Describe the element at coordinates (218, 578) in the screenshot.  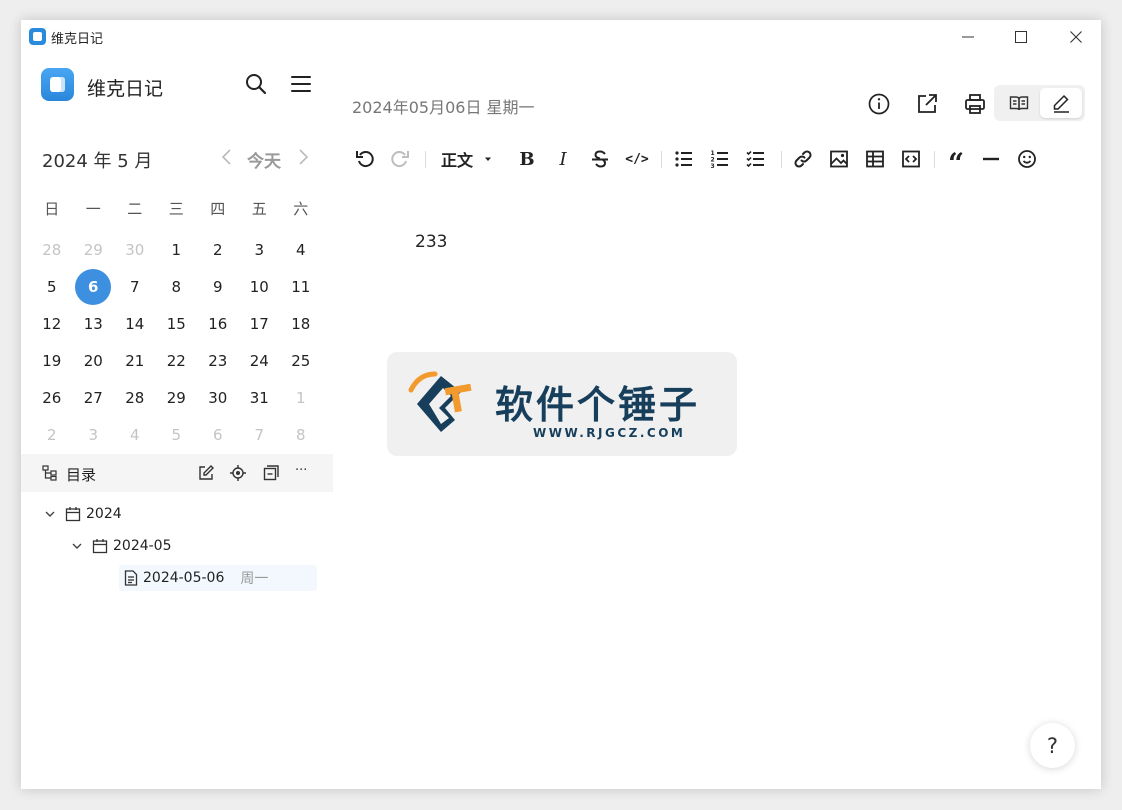
I see `tree-node-entry: 2024-05-06 周一` at that location.